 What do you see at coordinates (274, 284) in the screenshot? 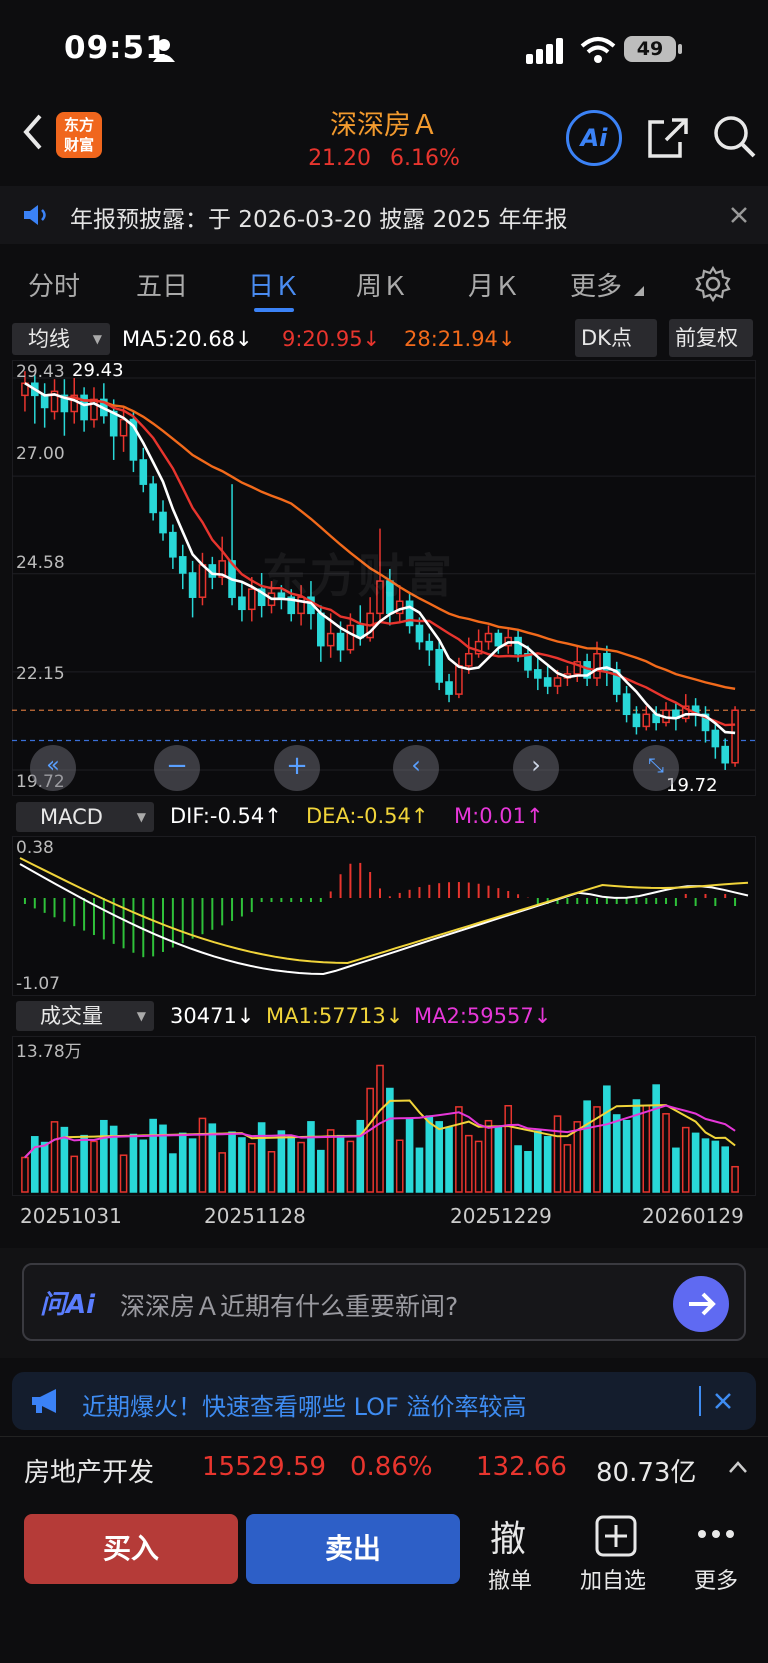
I see `tab-daily-k: 日Ｋ` at bounding box center [274, 284].